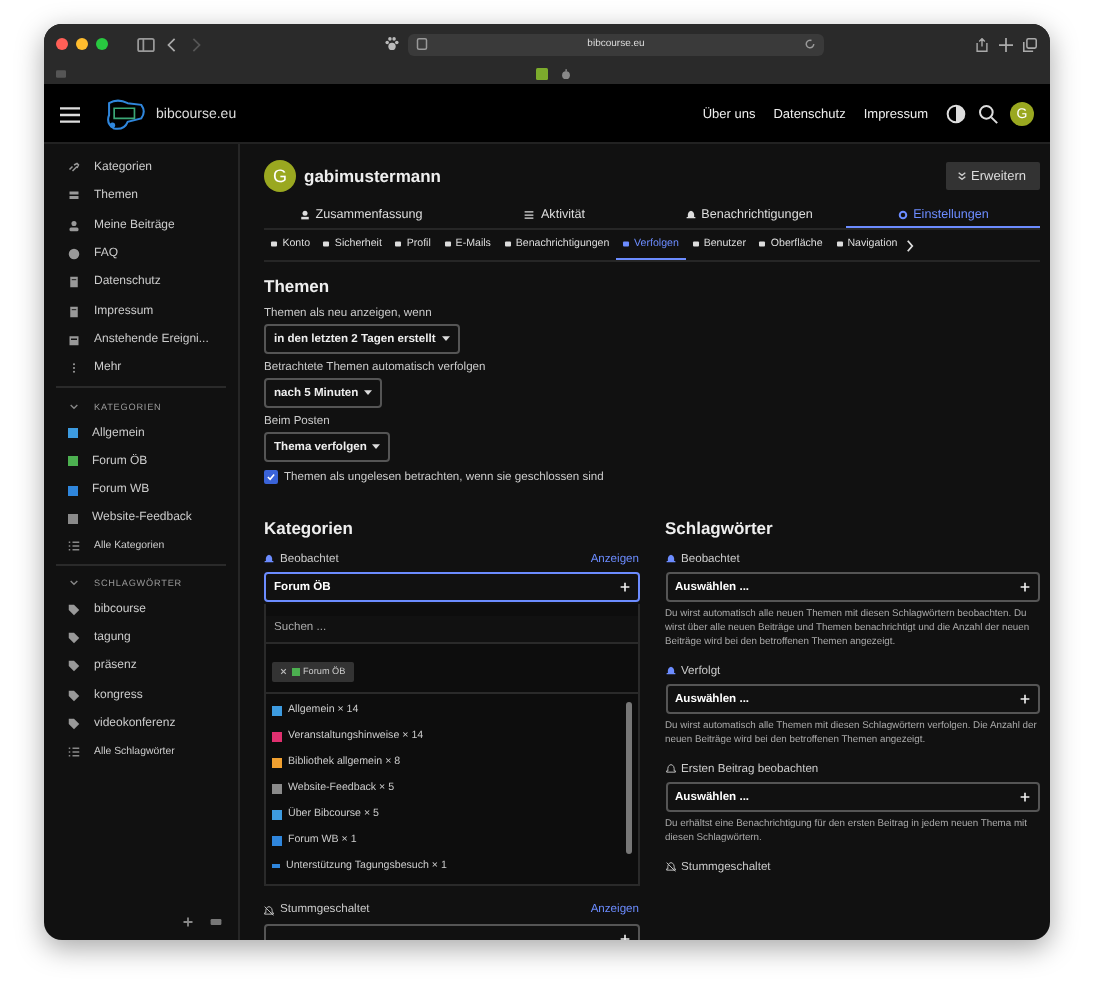  I want to click on paw-icon, so click(392, 44).